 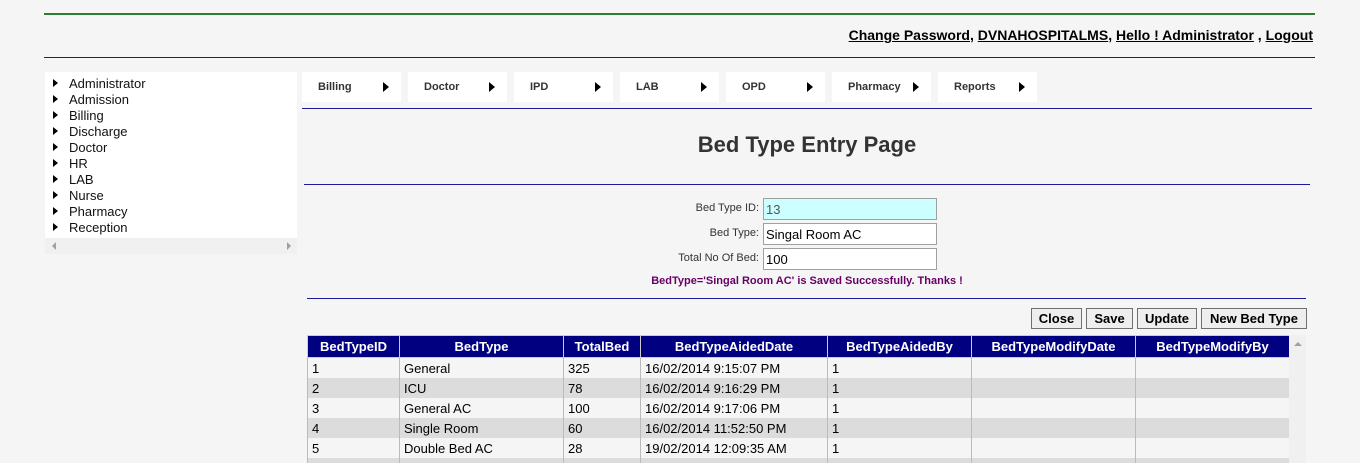 What do you see at coordinates (481, 428) in the screenshot?
I see `table-cell: Single Room` at bounding box center [481, 428].